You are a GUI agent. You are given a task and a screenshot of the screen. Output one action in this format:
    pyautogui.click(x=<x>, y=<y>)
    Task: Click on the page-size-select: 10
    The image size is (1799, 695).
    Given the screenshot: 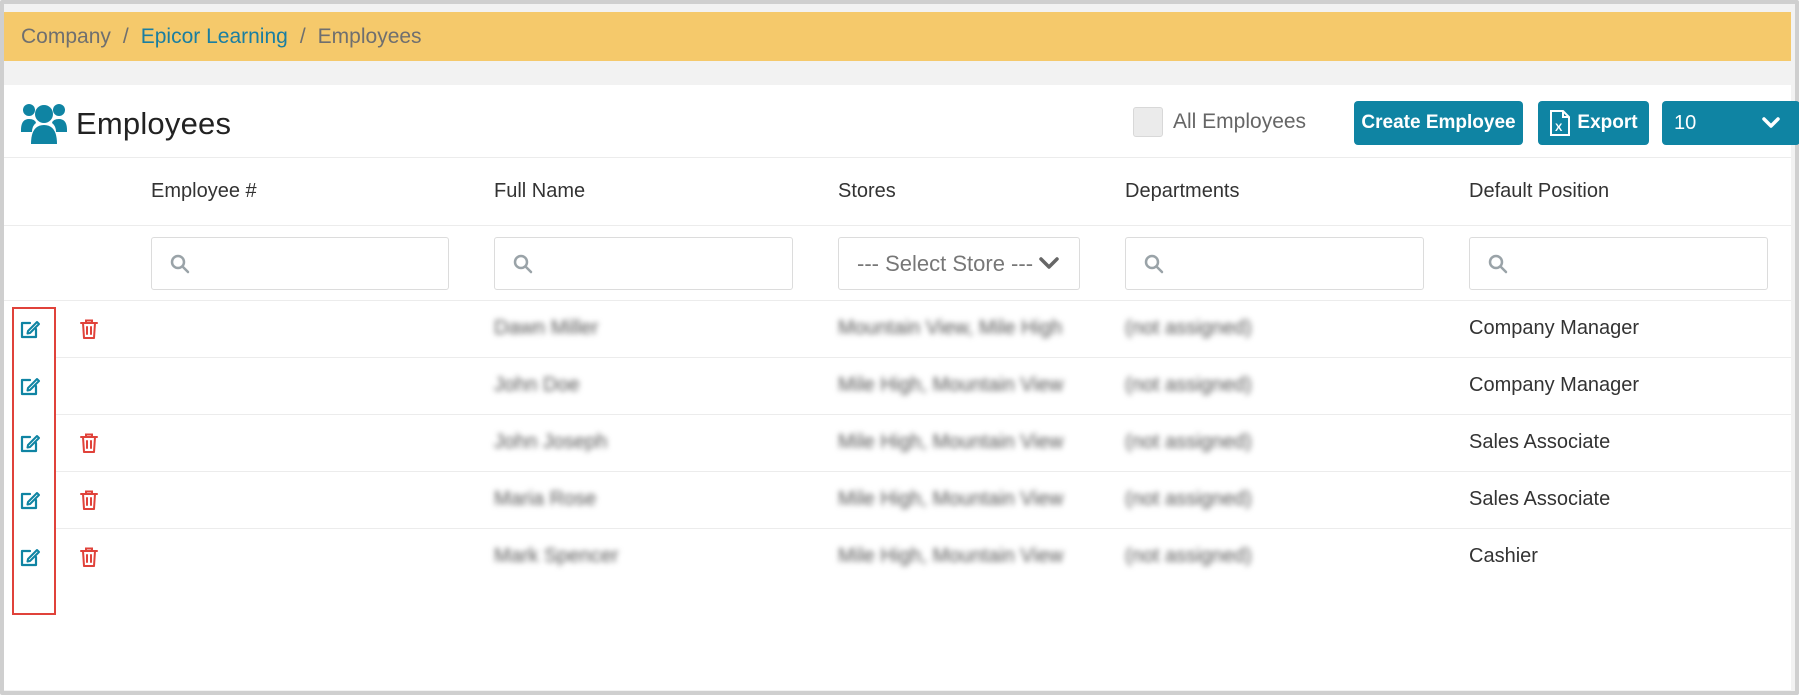 What is the action you would take?
    pyautogui.click(x=1730, y=123)
    